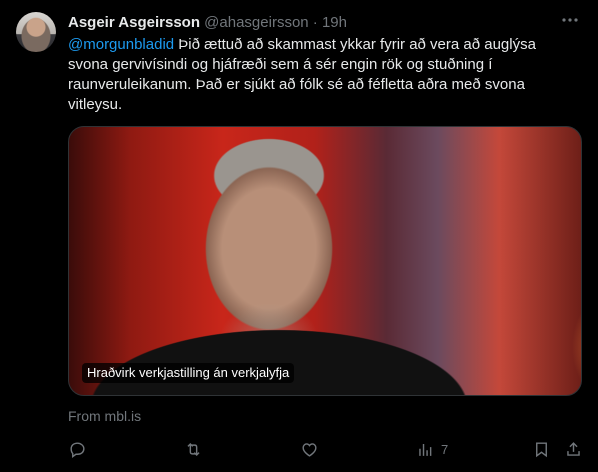 The image size is (598, 472). I want to click on heart-icon, so click(309, 450).